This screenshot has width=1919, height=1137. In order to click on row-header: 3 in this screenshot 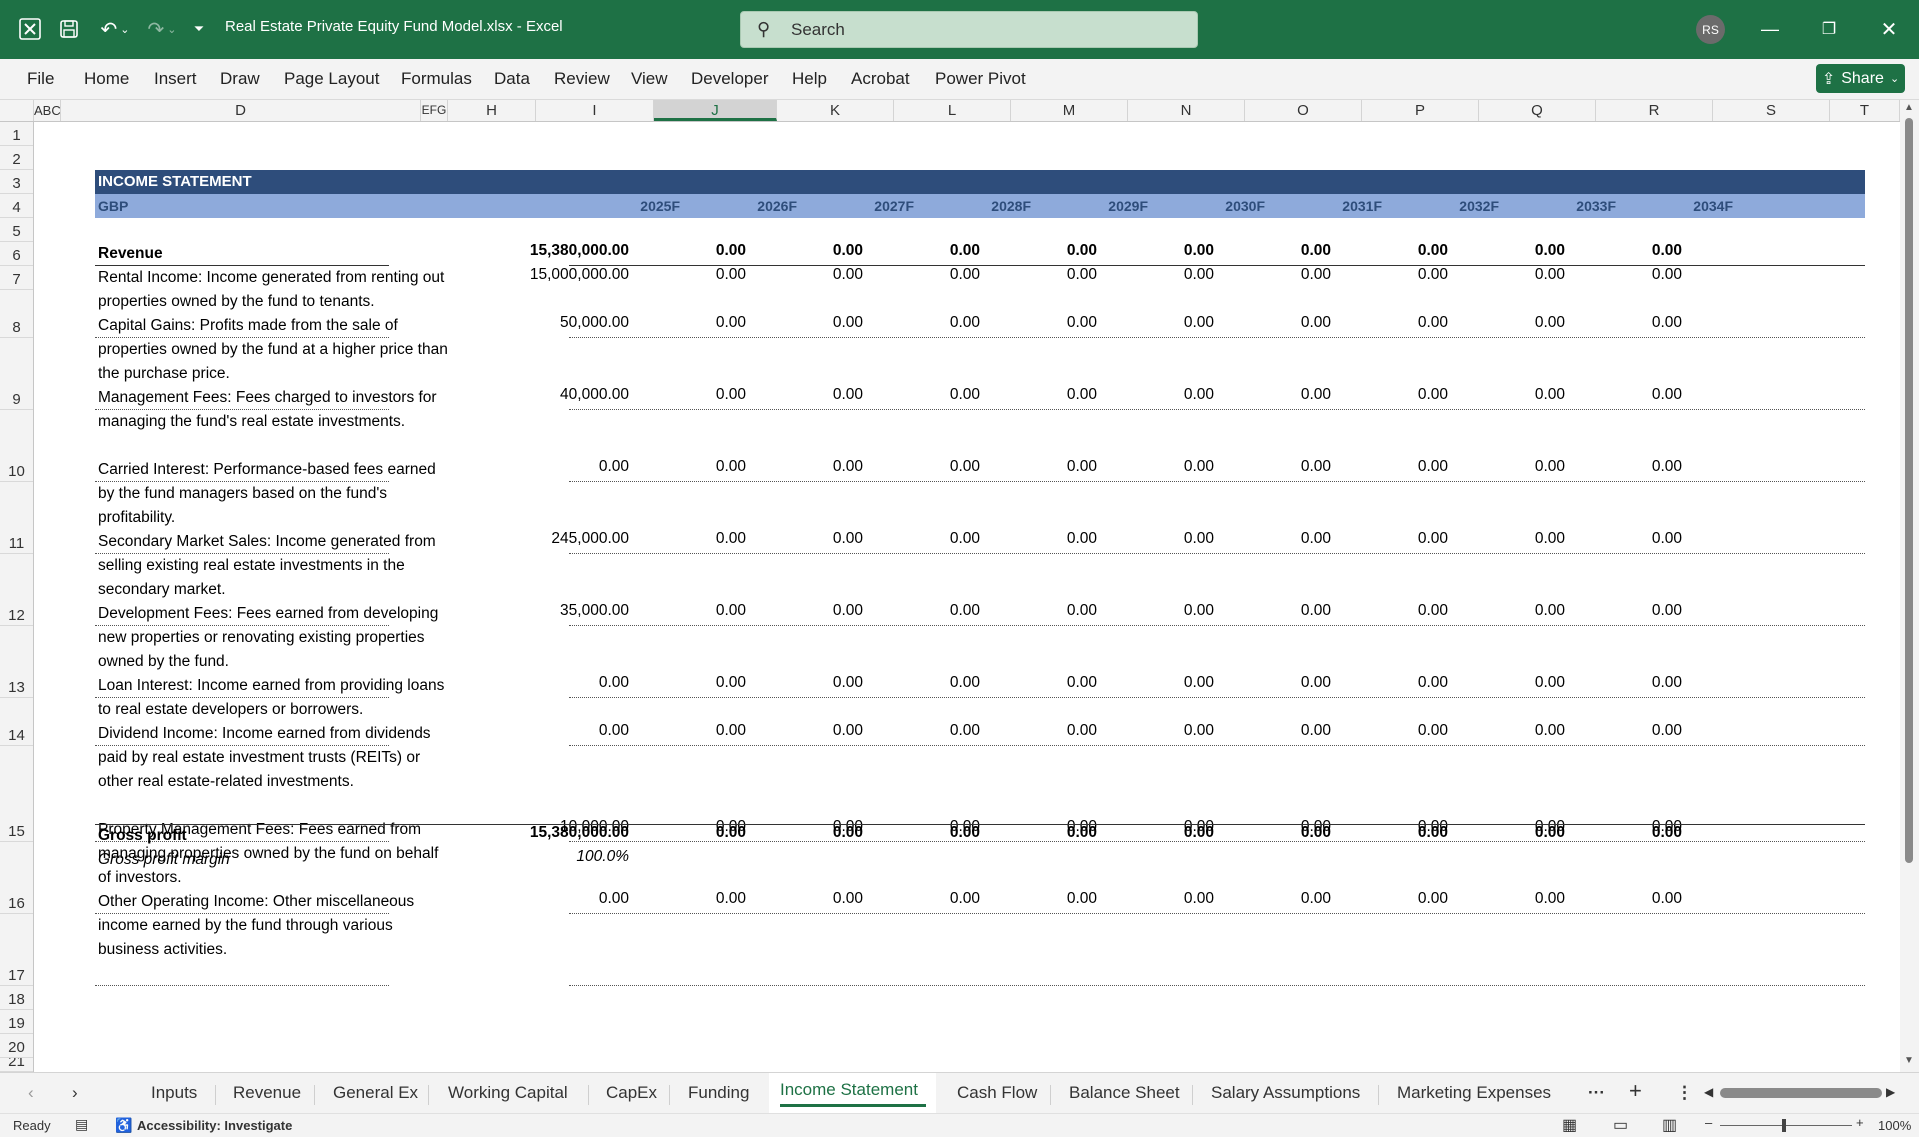, I will do `click(16, 182)`.